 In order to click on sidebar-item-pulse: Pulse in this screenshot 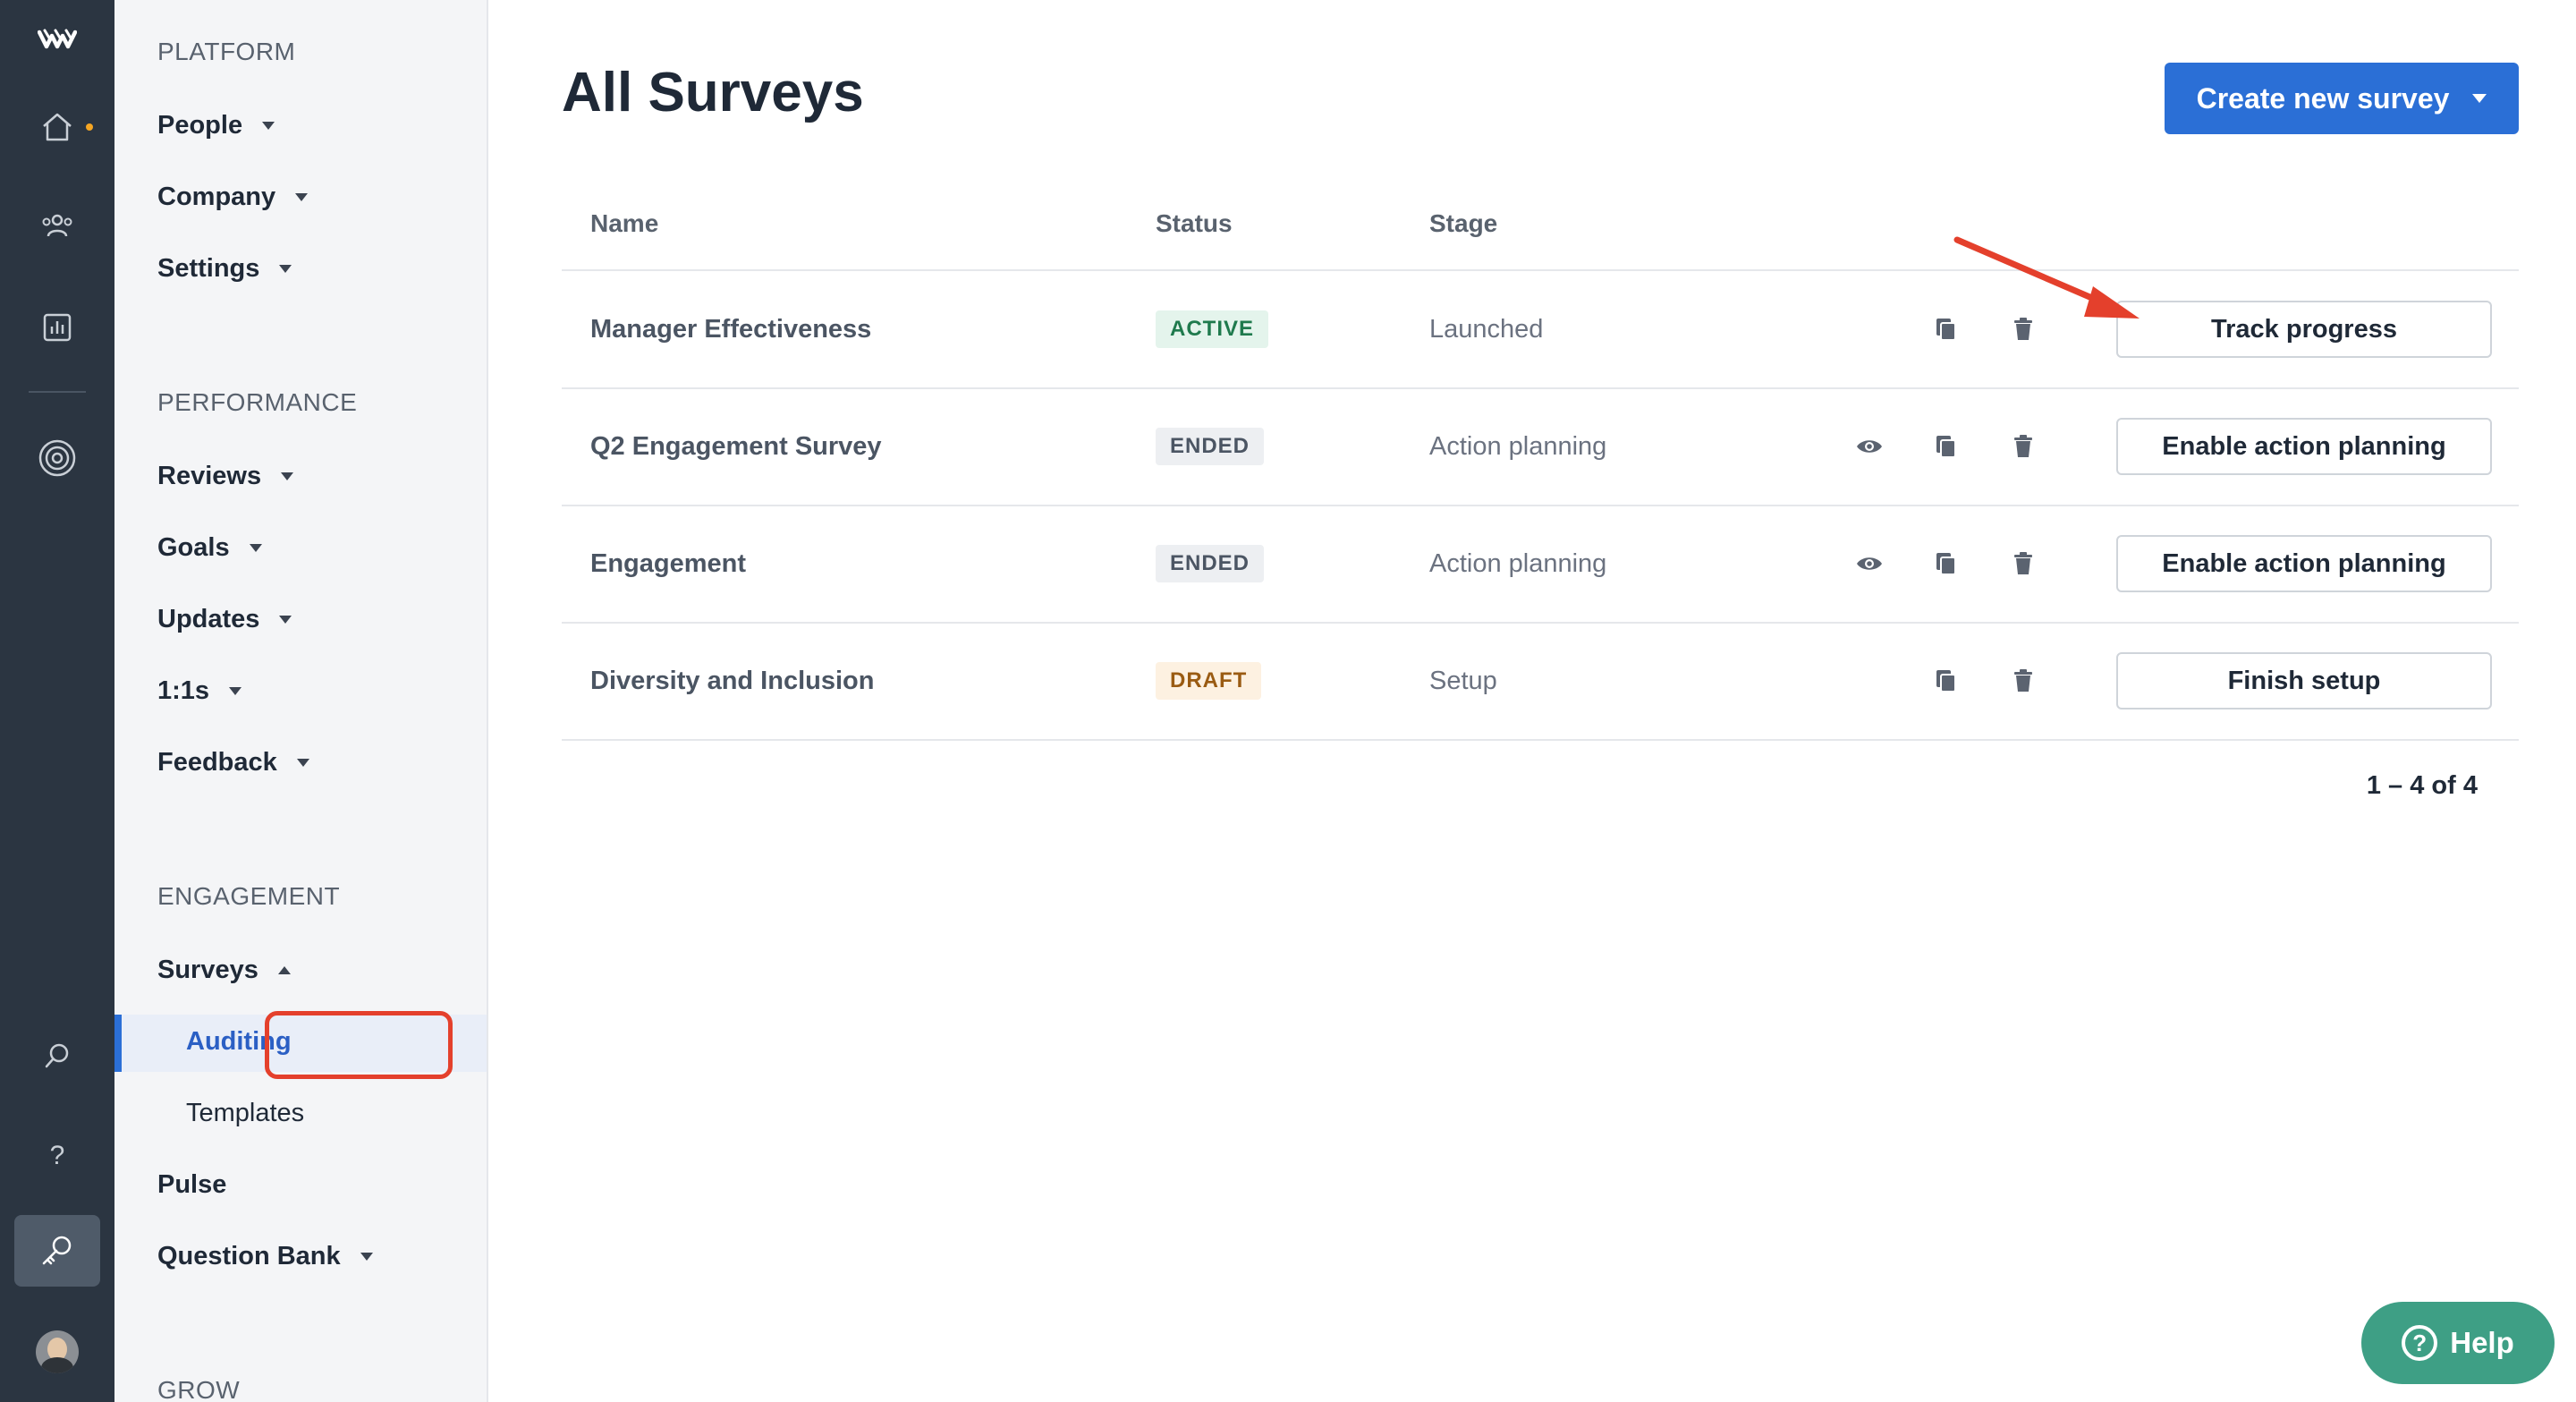, I will do `click(191, 1185)`.